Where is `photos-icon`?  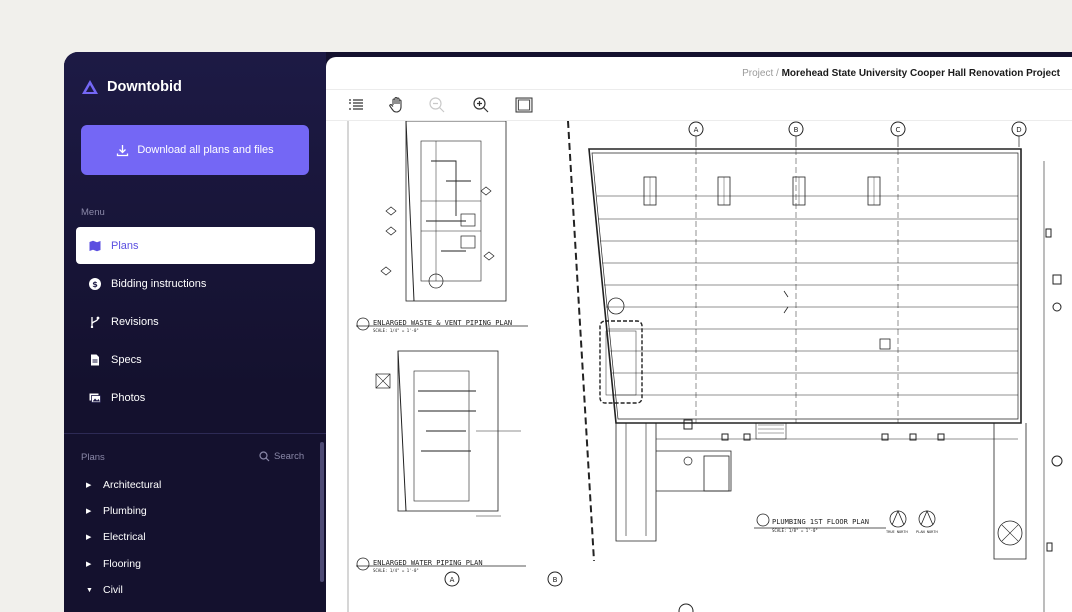 photos-icon is located at coordinates (95, 398).